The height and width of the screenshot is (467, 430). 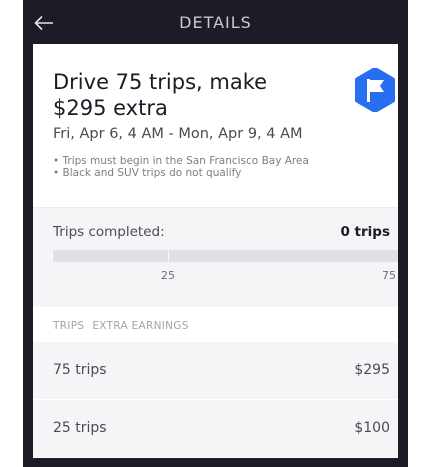 What do you see at coordinates (168, 256) in the screenshot?
I see `milestone-tick` at bounding box center [168, 256].